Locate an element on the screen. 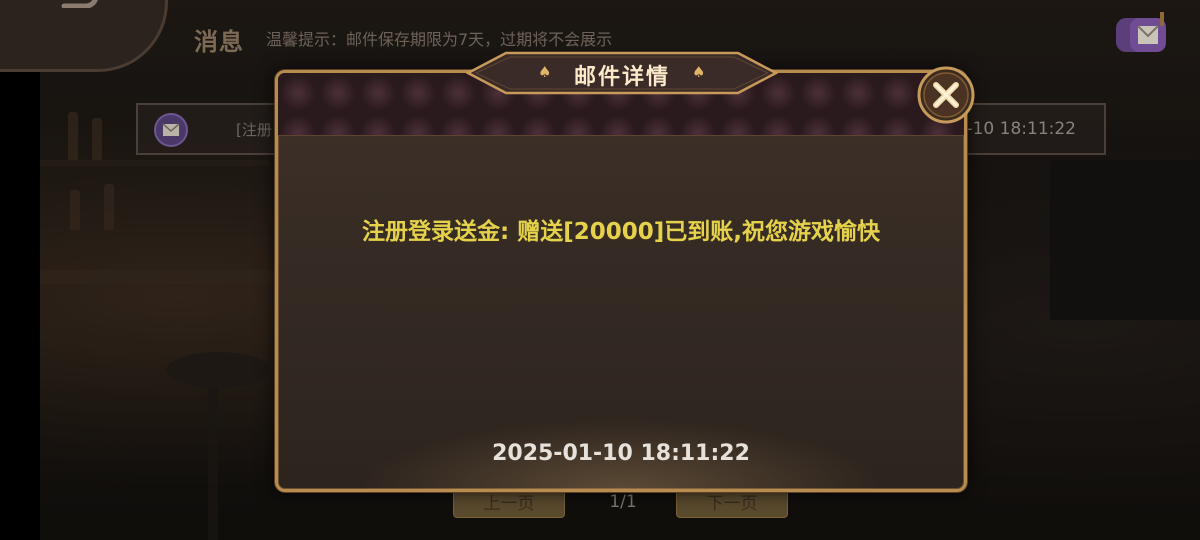  mail-row-subject: [注册 is located at coordinates (254, 130).